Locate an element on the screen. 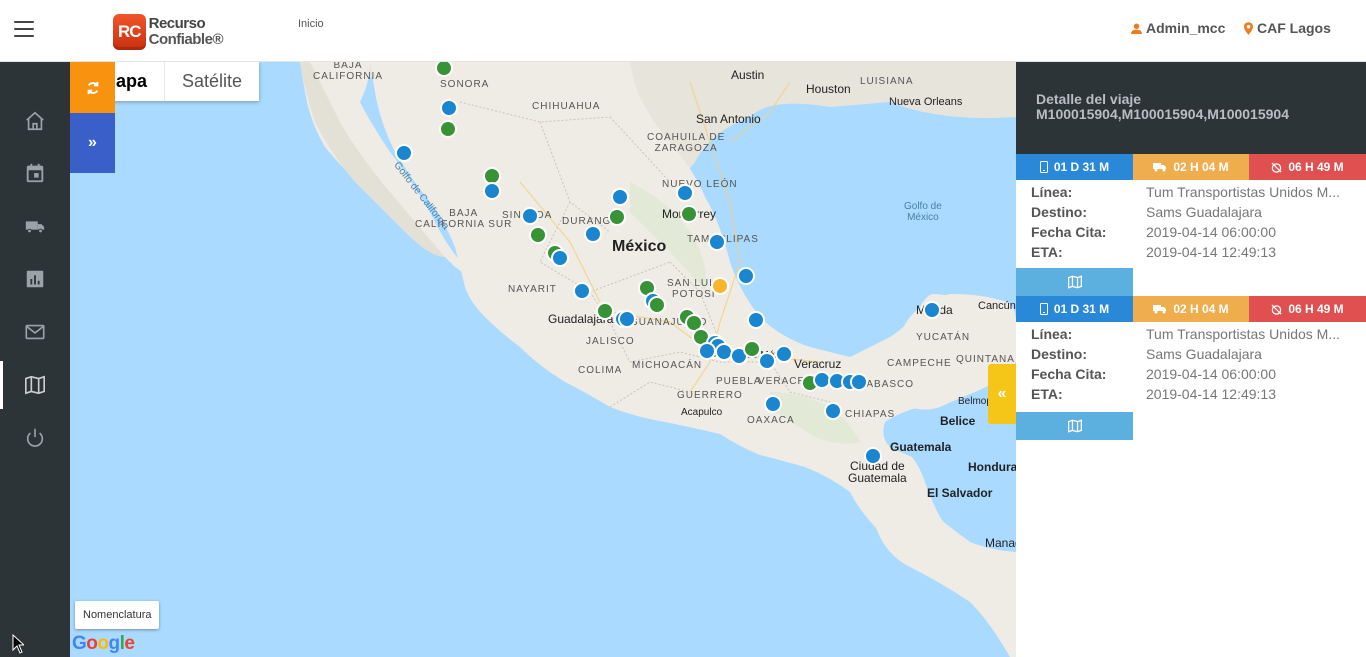 Image resolution: width=1366 pixels, height=657 pixels. refresh-button is located at coordinates (92, 87).